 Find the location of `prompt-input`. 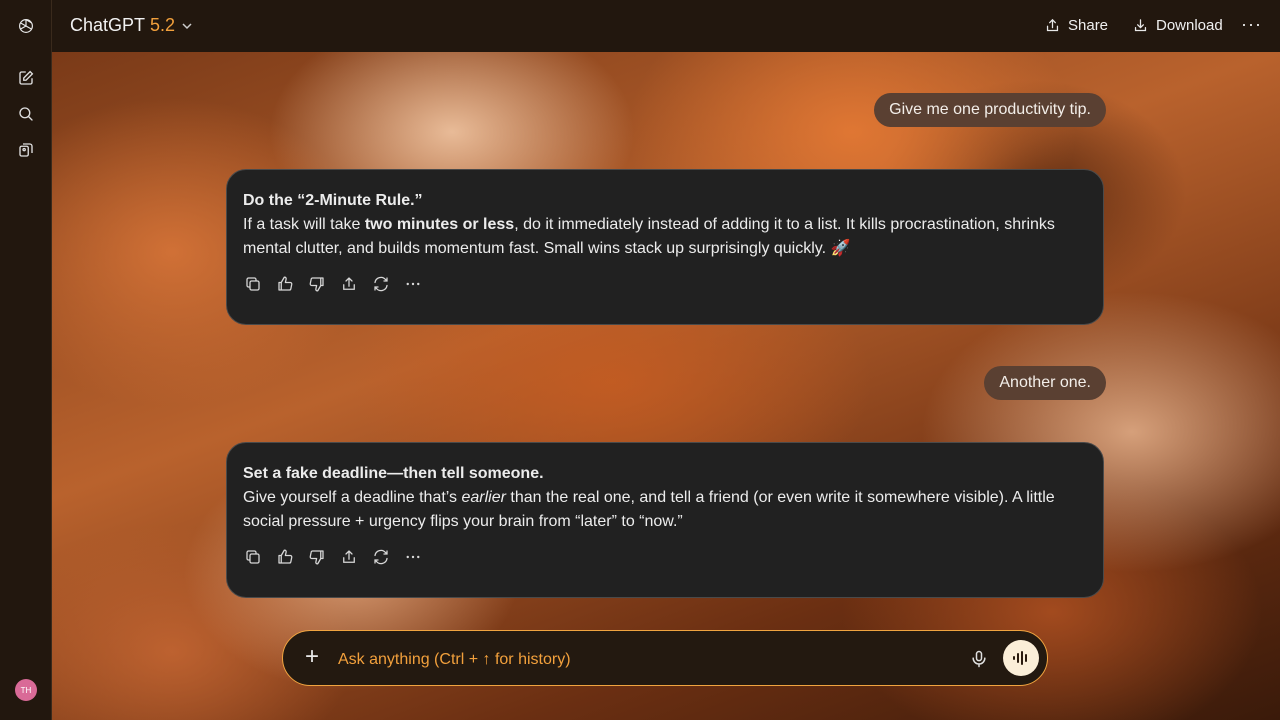

prompt-input is located at coordinates (618, 660).